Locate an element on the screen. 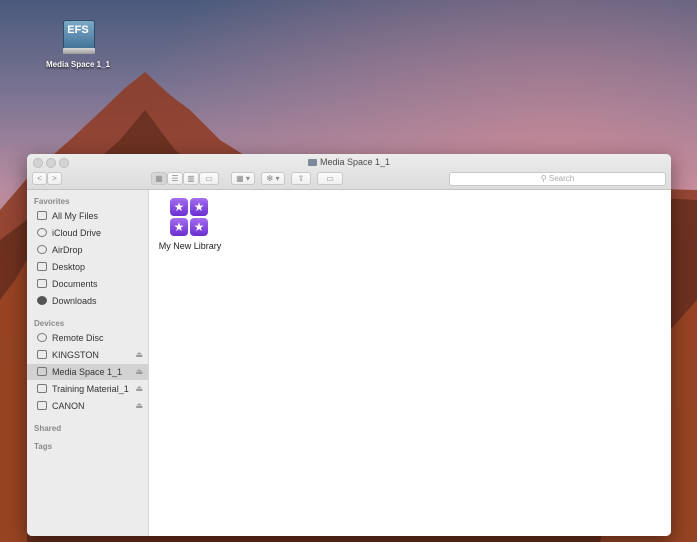 This screenshot has width=697, height=542. coverflow-view-button: ▭ is located at coordinates (209, 178).